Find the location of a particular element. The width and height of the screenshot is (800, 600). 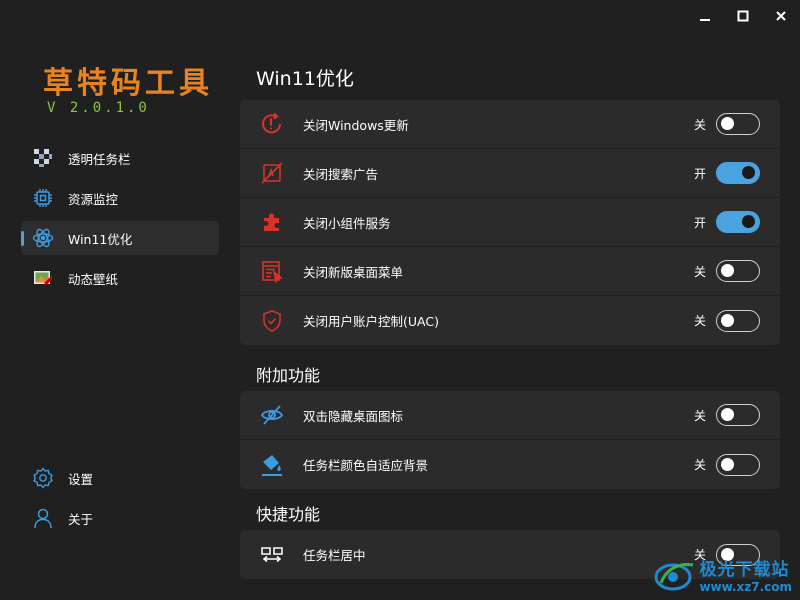

setting-row: 关闭用户账户控制(UAC) 关 is located at coordinates (510, 320).